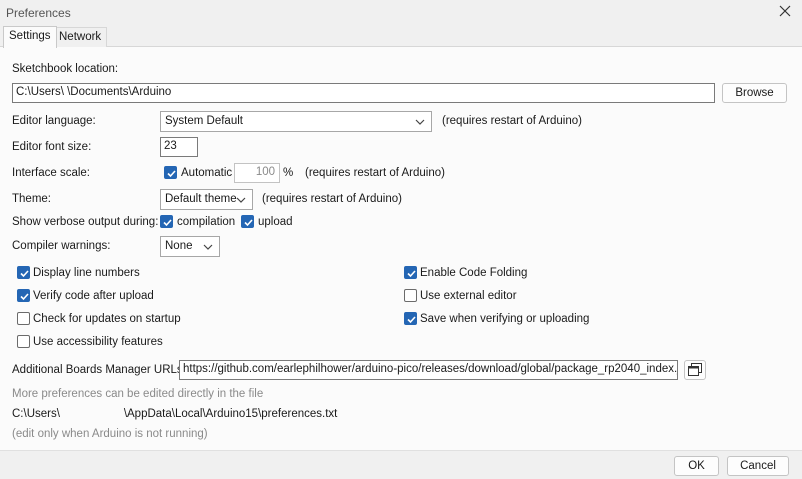 The width and height of the screenshot is (802, 479). I want to click on font-size-label: Editor font size:, so click(52, 147).